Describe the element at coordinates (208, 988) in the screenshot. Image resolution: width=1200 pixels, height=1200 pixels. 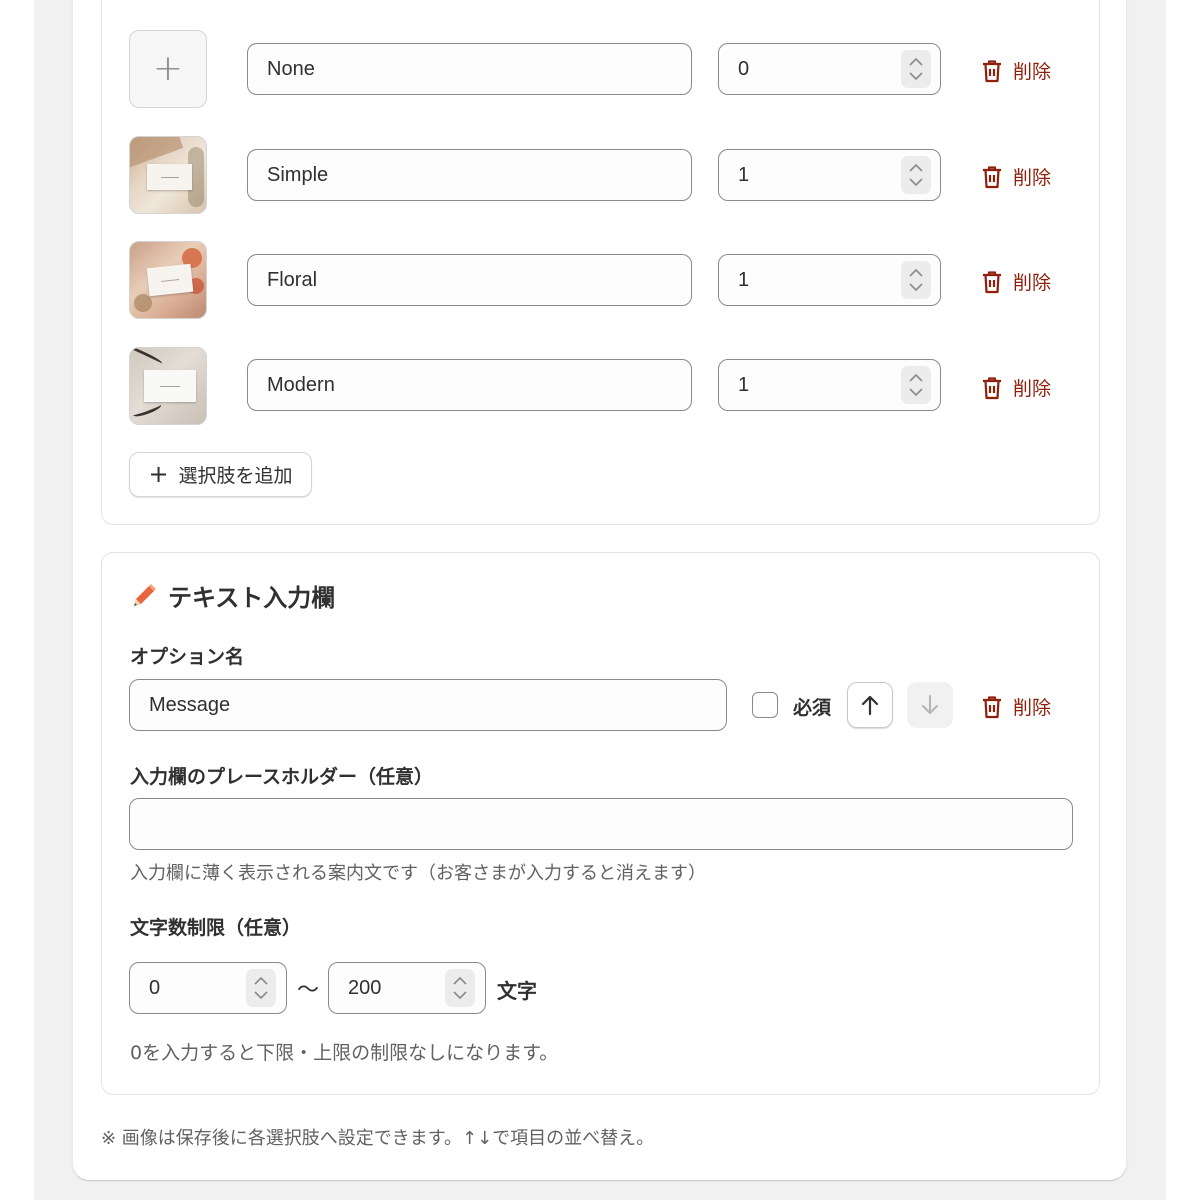
I see `char-min-input: 0` at that location.